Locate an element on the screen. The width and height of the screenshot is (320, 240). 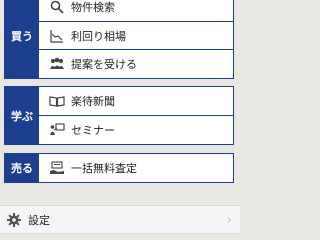
buy-section-label: 買う is located at coordinates (22, 39).